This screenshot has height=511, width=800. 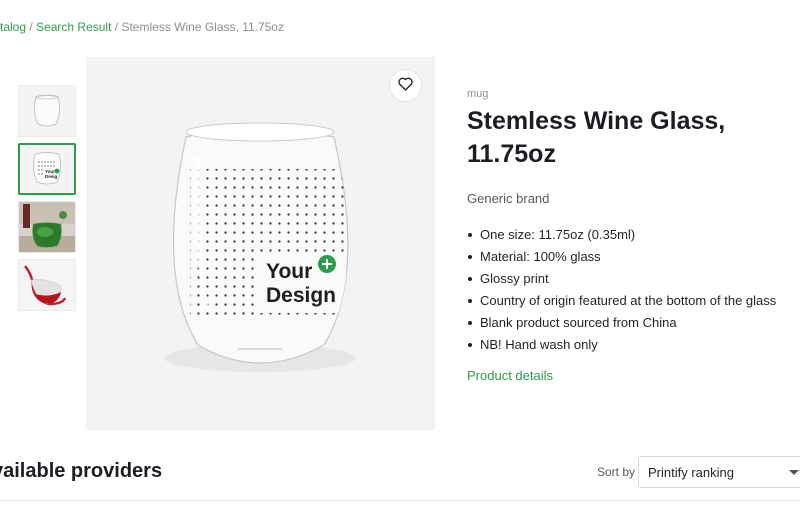 I want to click on breadcrumb-catalog: talog, so click(x=13, y=27).